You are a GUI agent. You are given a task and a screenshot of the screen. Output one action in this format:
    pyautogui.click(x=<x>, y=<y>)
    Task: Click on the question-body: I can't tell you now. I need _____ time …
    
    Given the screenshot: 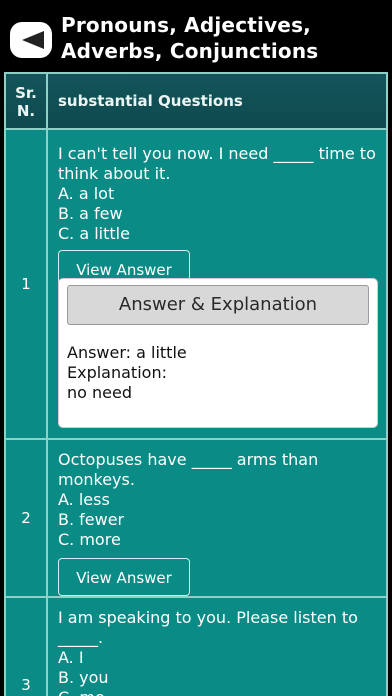 What is the action you would take?
    pyautogui.click(x=217, y=163)
    